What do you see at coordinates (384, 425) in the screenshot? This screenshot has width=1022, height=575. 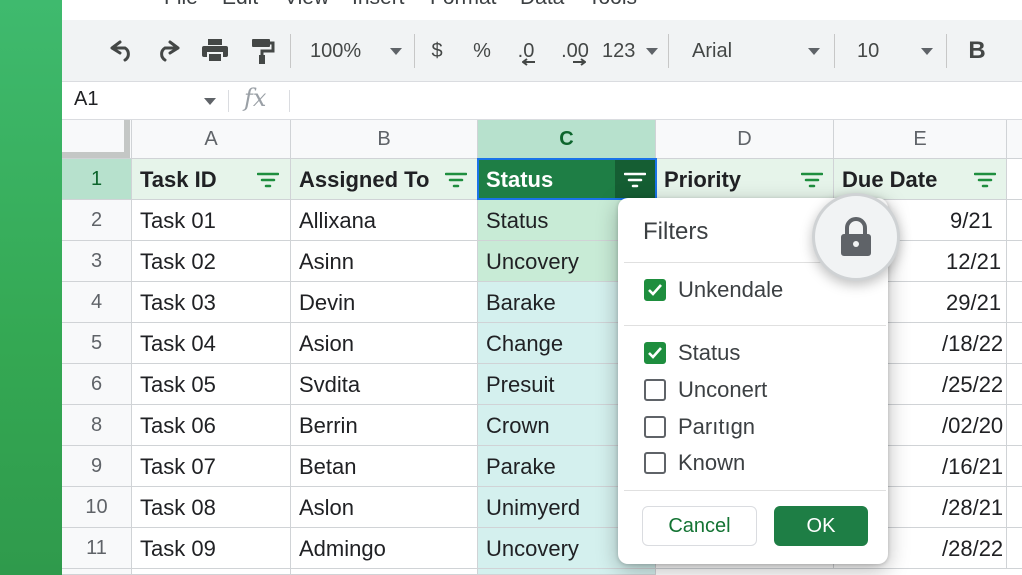 I see `cell-assigned-to: Berrin` at bounding box center [384, 425].